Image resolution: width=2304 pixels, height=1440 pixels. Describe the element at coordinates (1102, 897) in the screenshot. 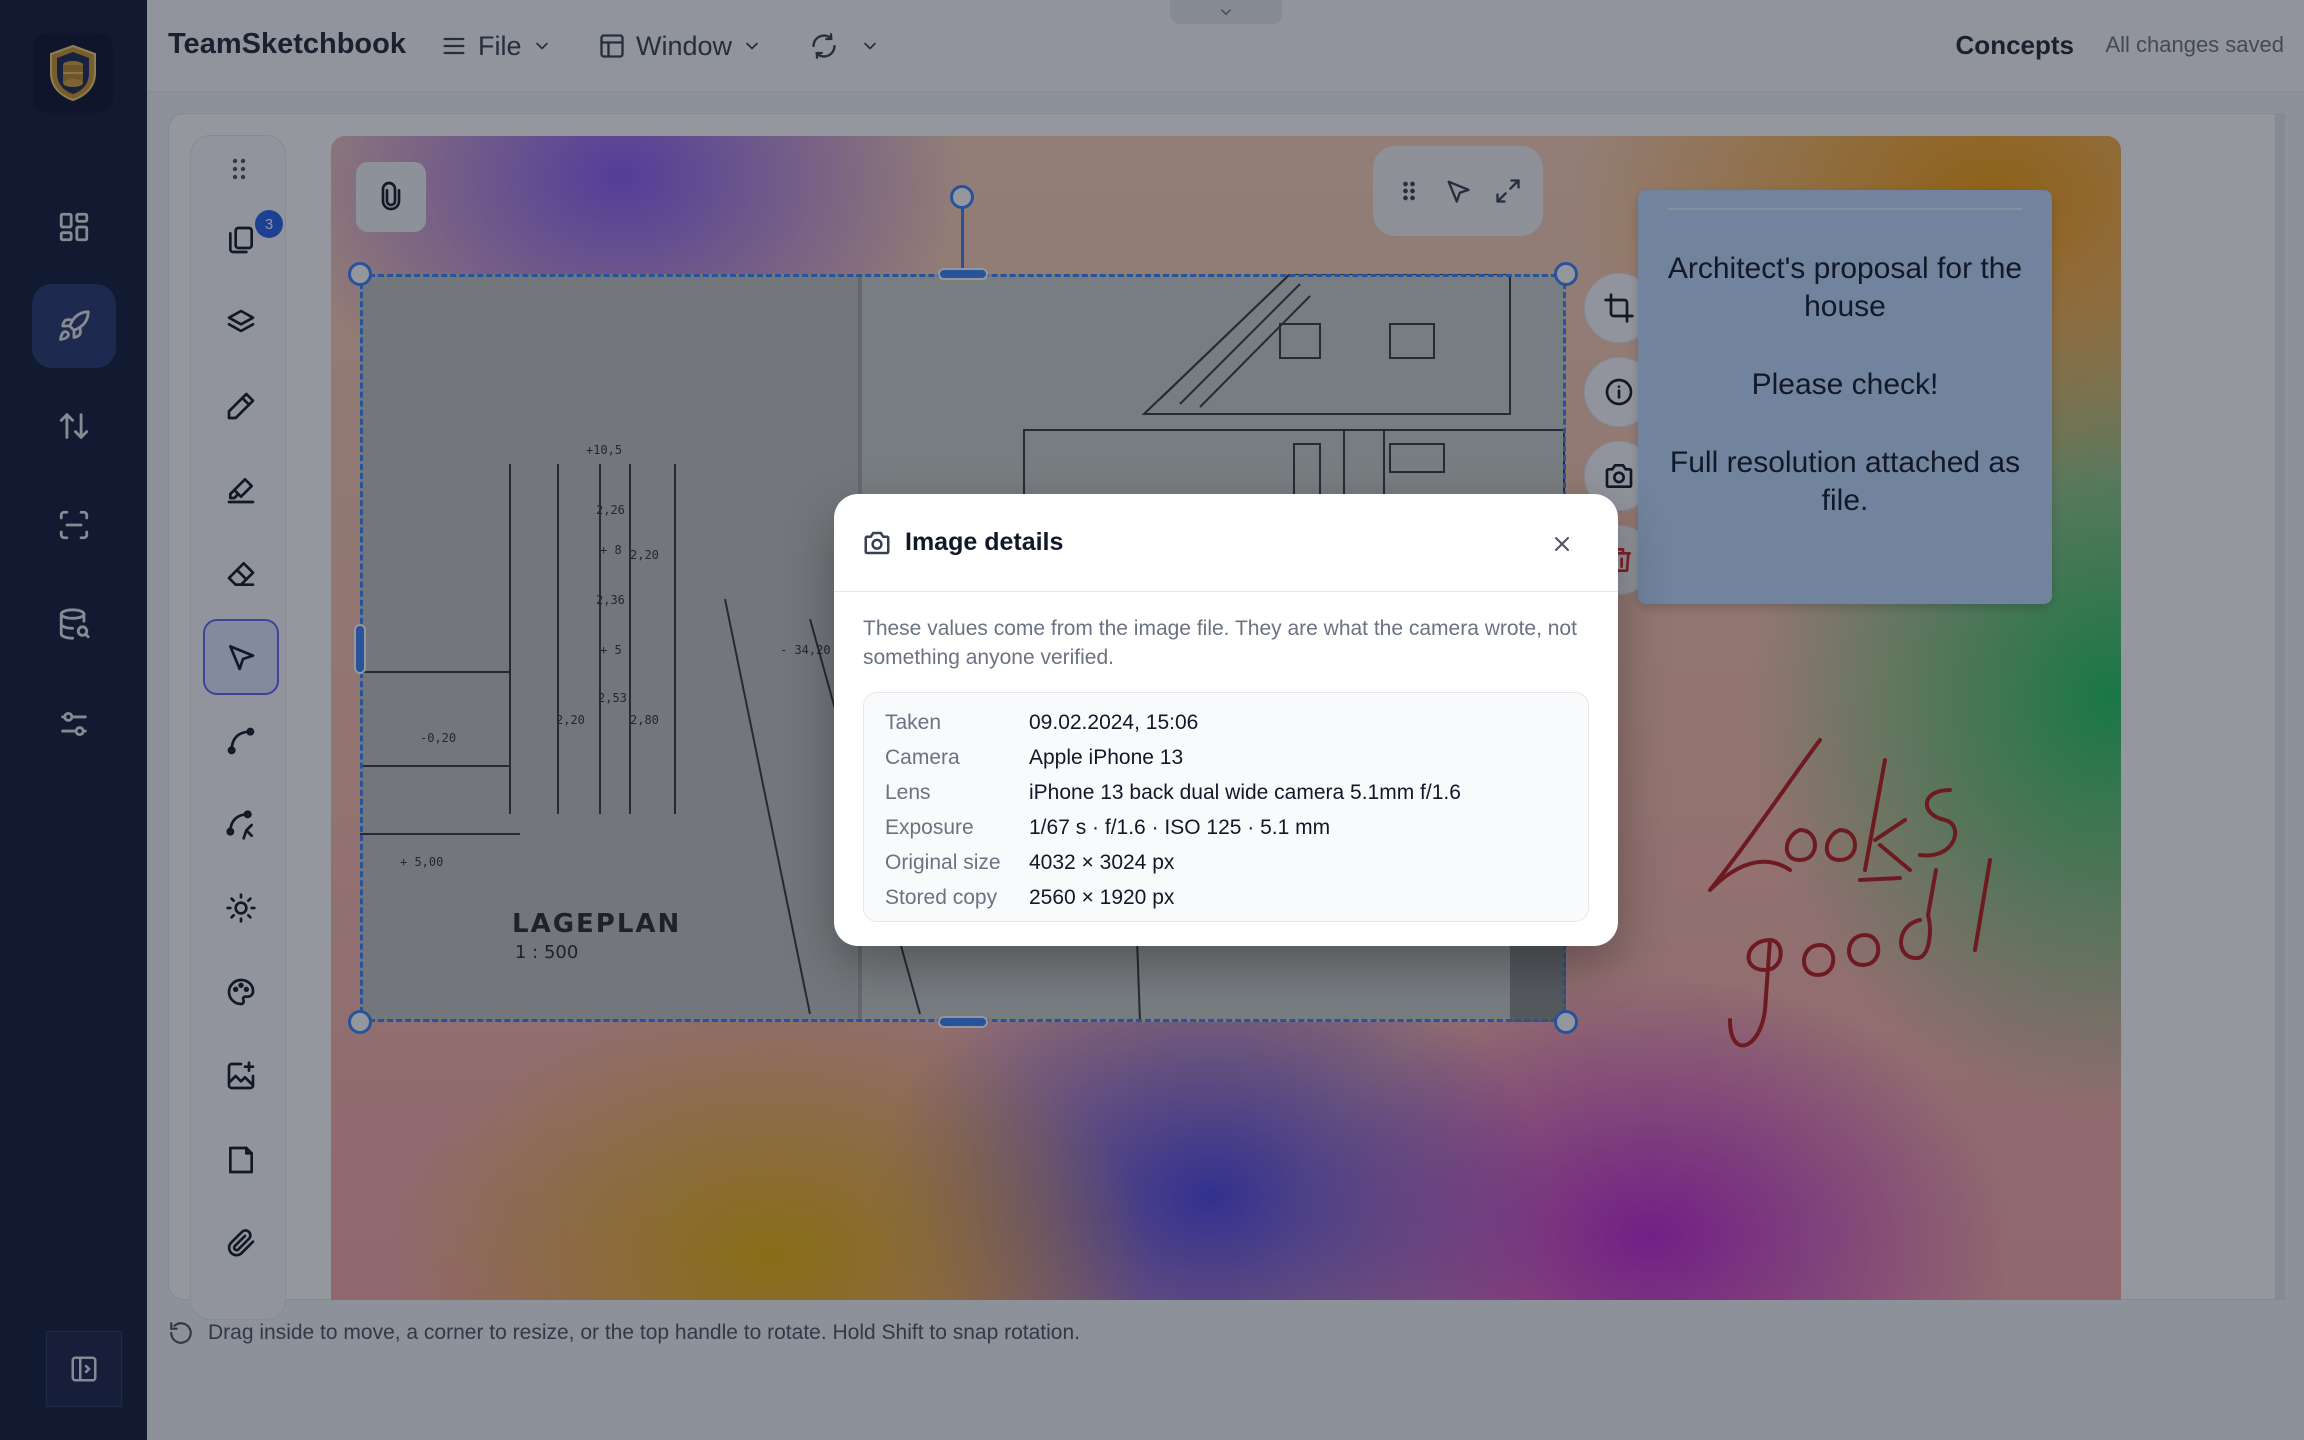

I see `metadata-value: 2560 × 1920 px` at that location.